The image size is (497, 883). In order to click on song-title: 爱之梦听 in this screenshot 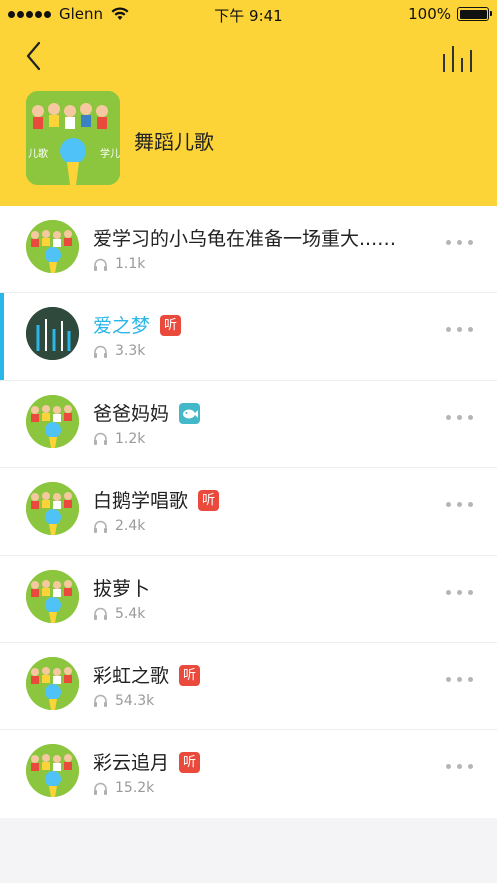, I will do `click(137, 324)`.